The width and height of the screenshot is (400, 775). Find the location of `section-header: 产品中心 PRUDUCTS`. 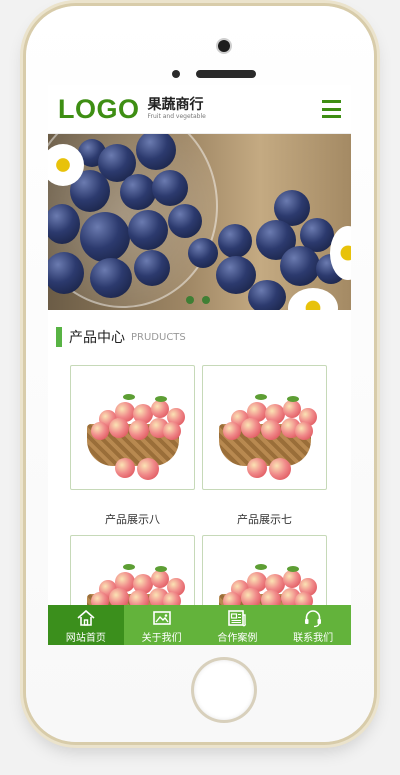

section-header: 产品中心 PRUDUCTS is located at coordinates (203, 337).